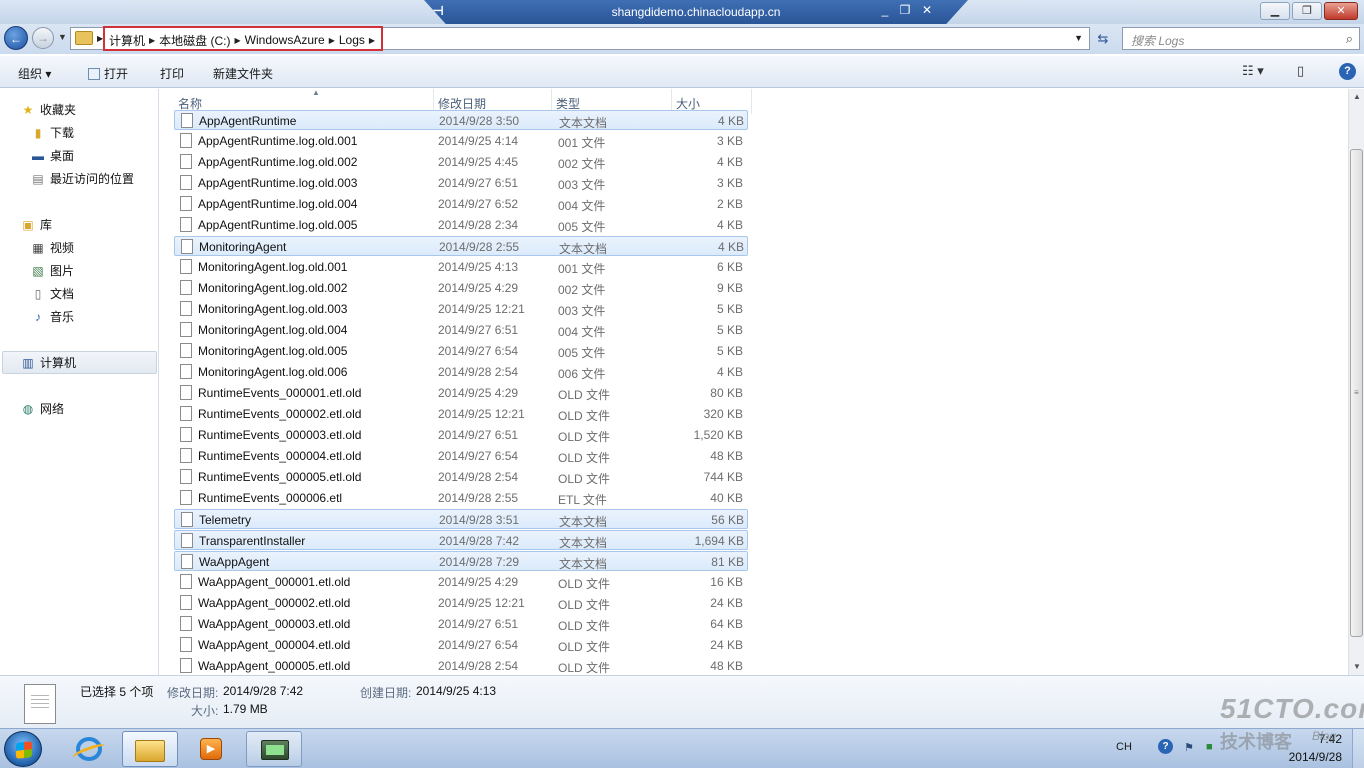 Image resolution: width=1364 pixels, height=768 pixels. Describe the element at coordinates (92, 179) in the screenshot. I see `nav-recent-label: 最近访问的位置` at that location.